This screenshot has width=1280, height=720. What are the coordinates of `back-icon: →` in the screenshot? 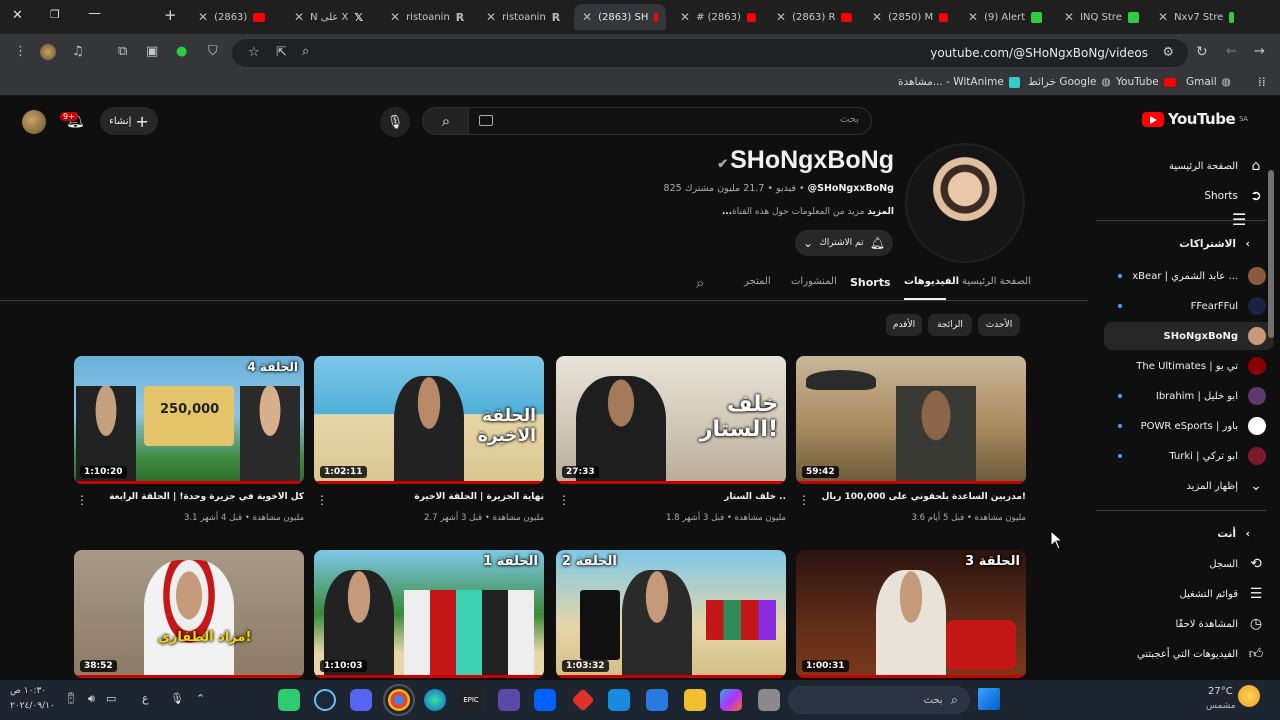 It's located at (1259, 51).